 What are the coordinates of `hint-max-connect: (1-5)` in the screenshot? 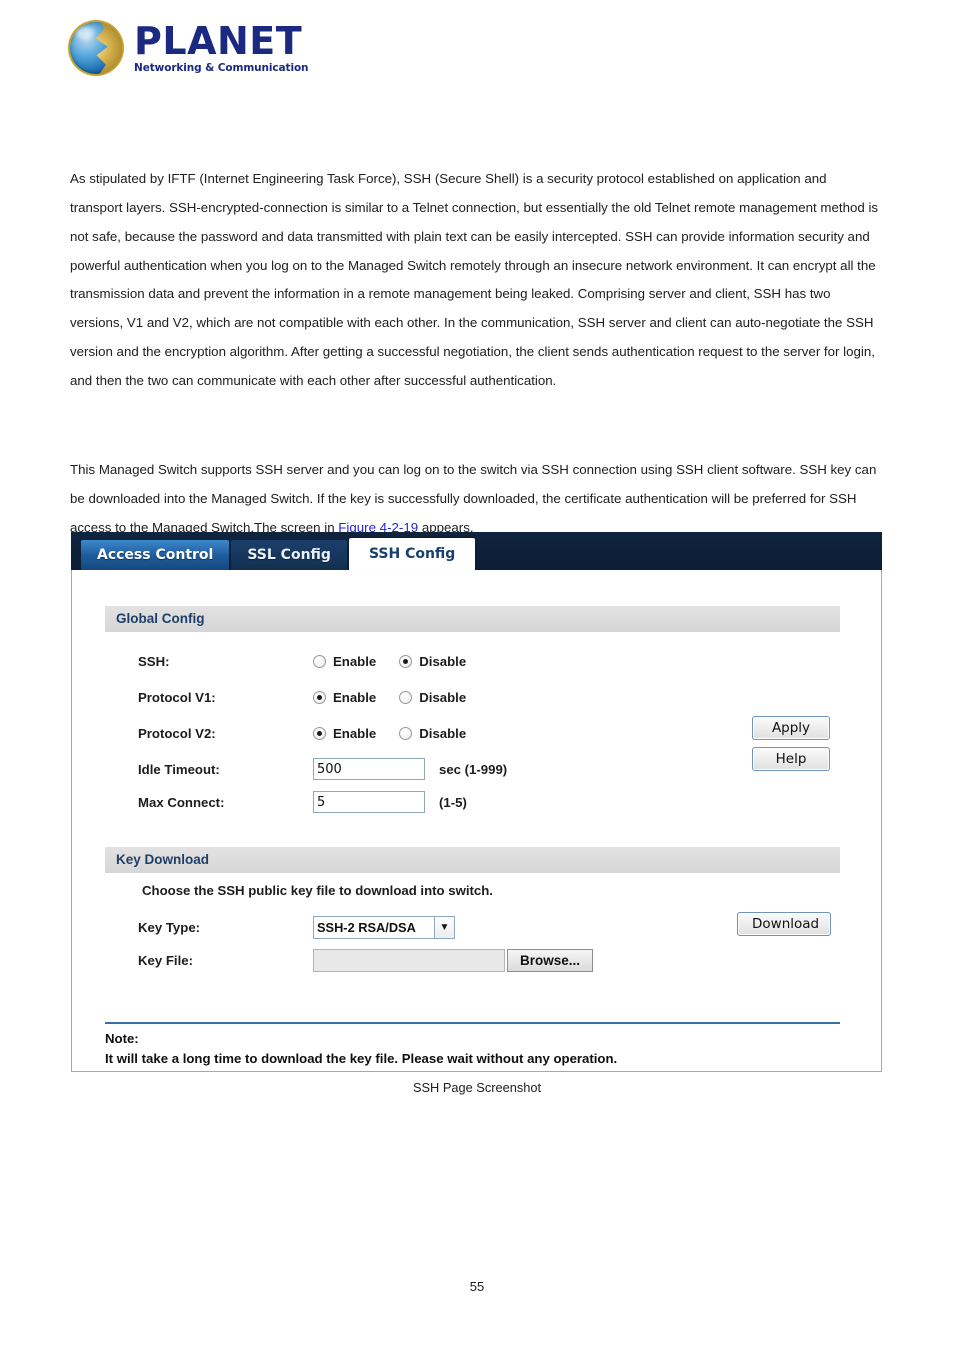 It's located at (453, 802).